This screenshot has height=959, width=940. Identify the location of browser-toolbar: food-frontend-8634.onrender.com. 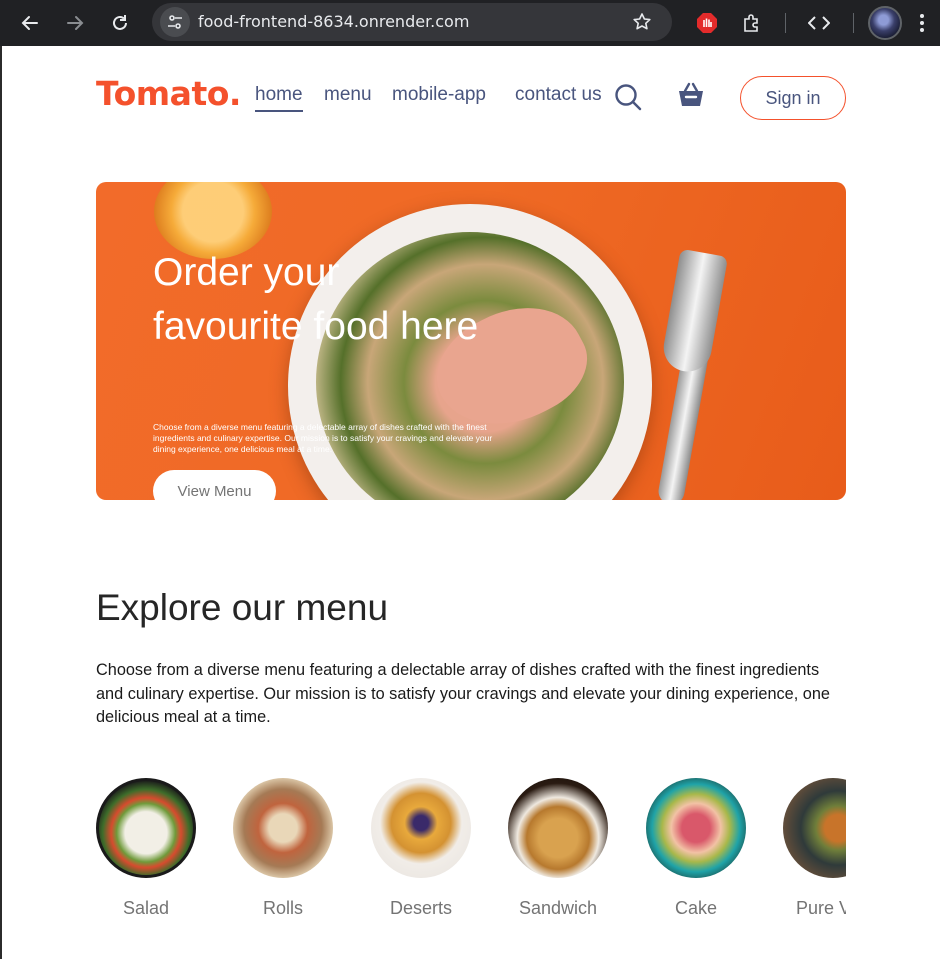
(470, 23).